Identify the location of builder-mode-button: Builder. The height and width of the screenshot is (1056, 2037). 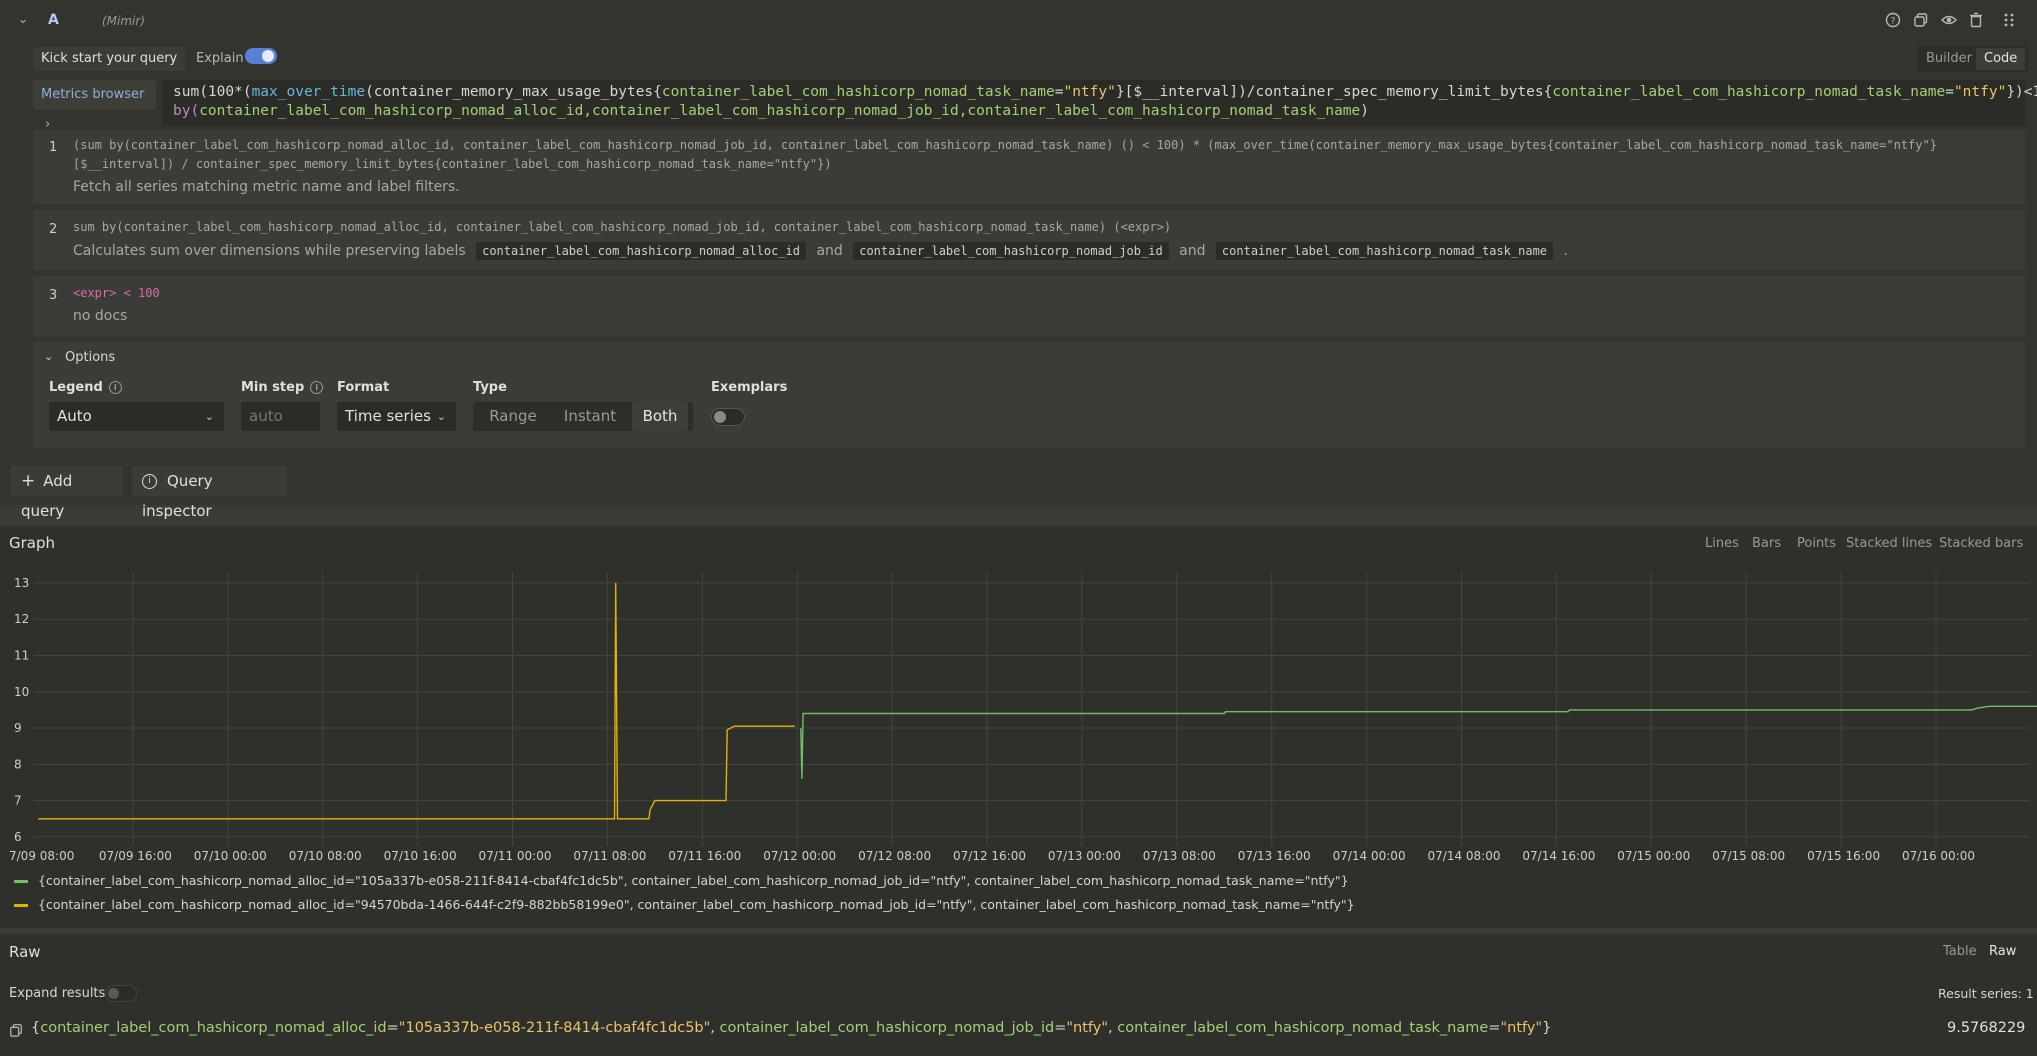
(1949, 59).